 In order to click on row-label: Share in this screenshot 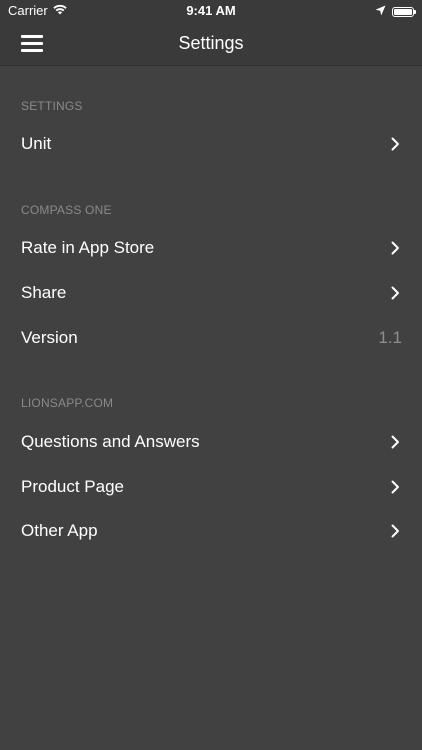, I will do `click(44, 292)`.